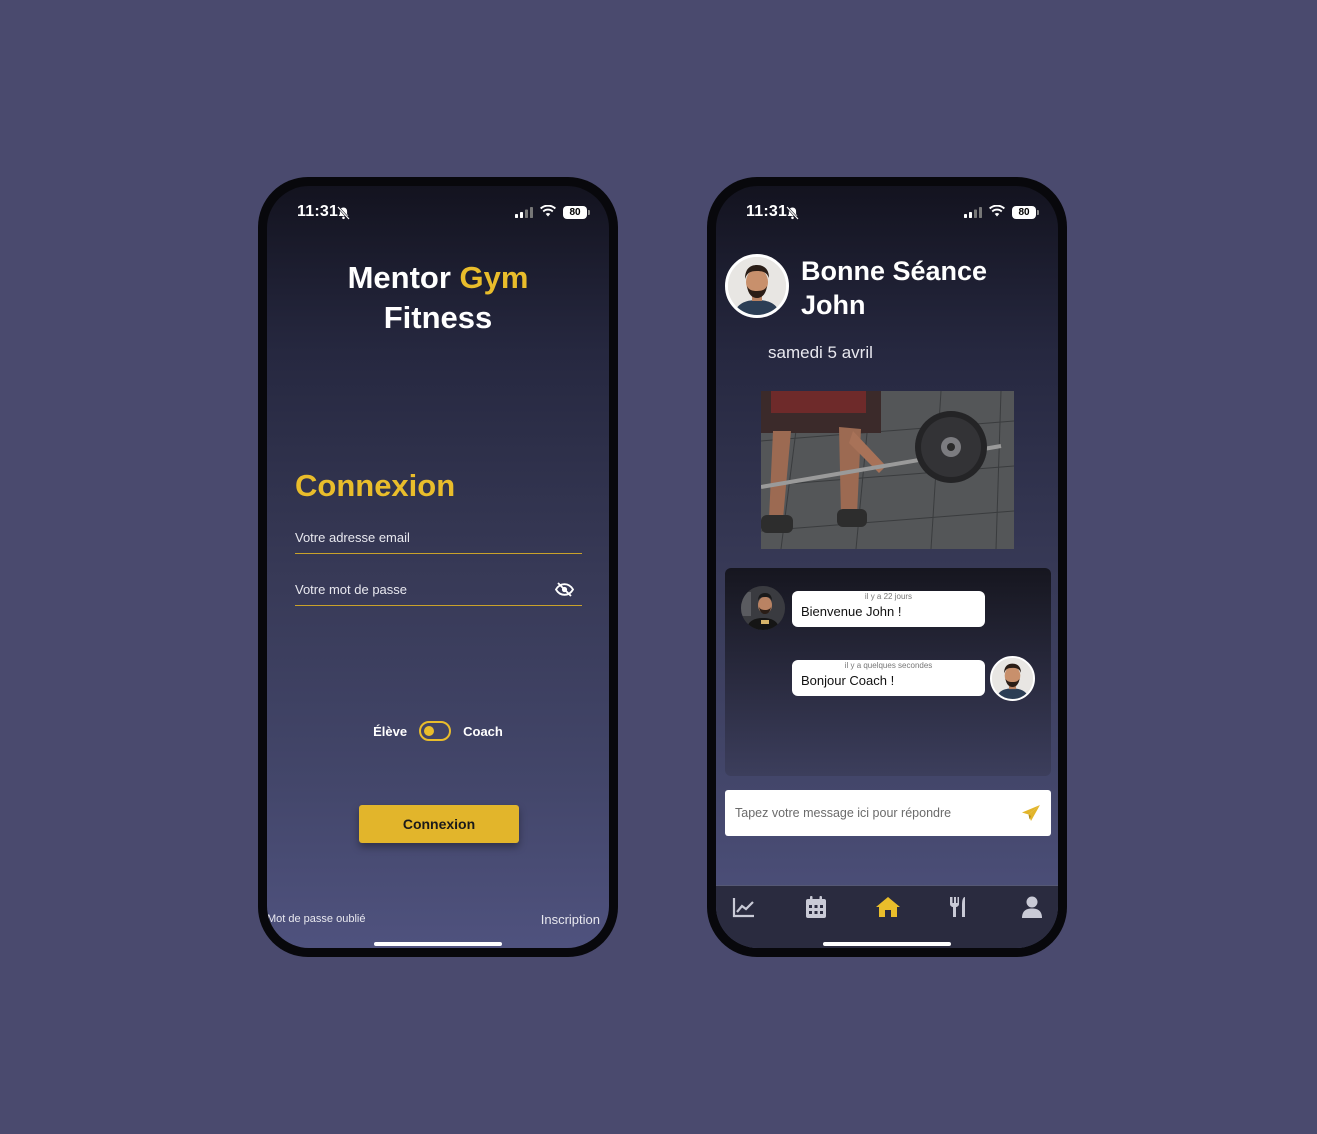 This screenshot has height=1134, width=1317. What do you see at coordinates (894, 288) in the screenshot?
I see `greeting: Bonne Séance John` at bounding box center [894, 288].